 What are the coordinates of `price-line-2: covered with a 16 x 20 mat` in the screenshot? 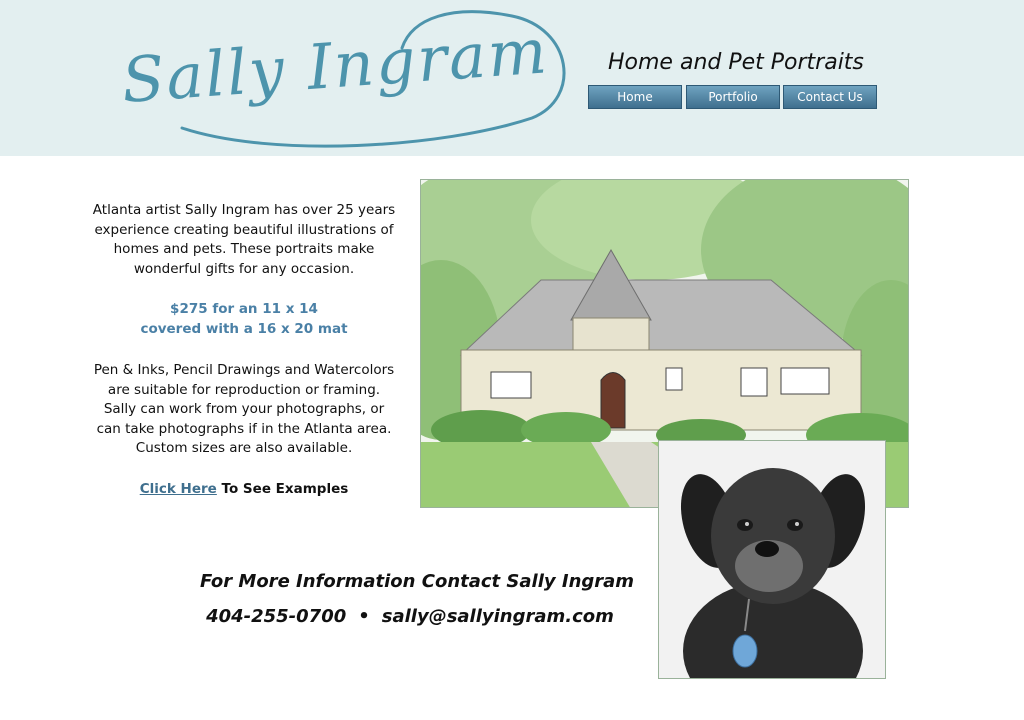 It's located at (244, 328).